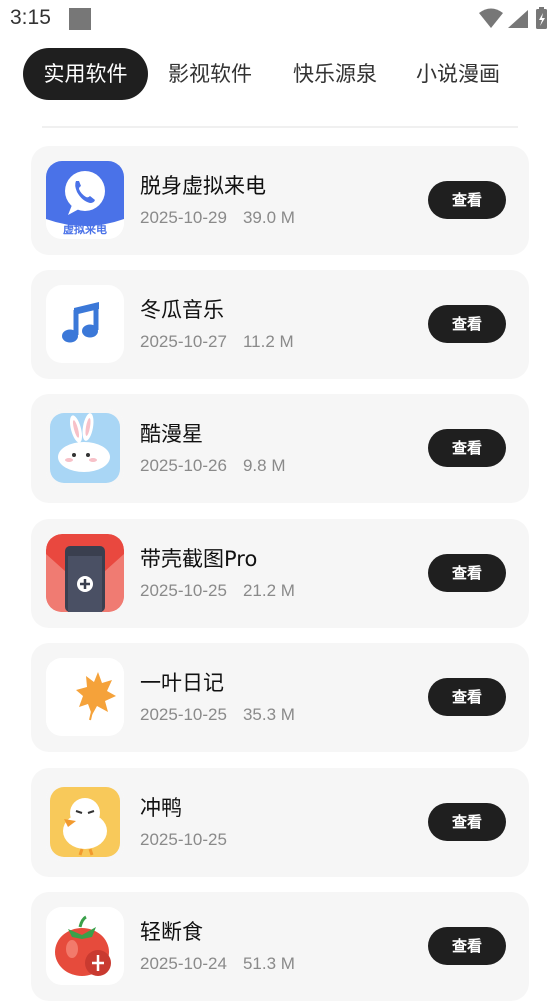 The width and height of the screenshot is (560, 1001). What do you see at coordinates (85, 697) in the screenshot?
I see `maple-leaf-icon` at bounding box center [85, 697].